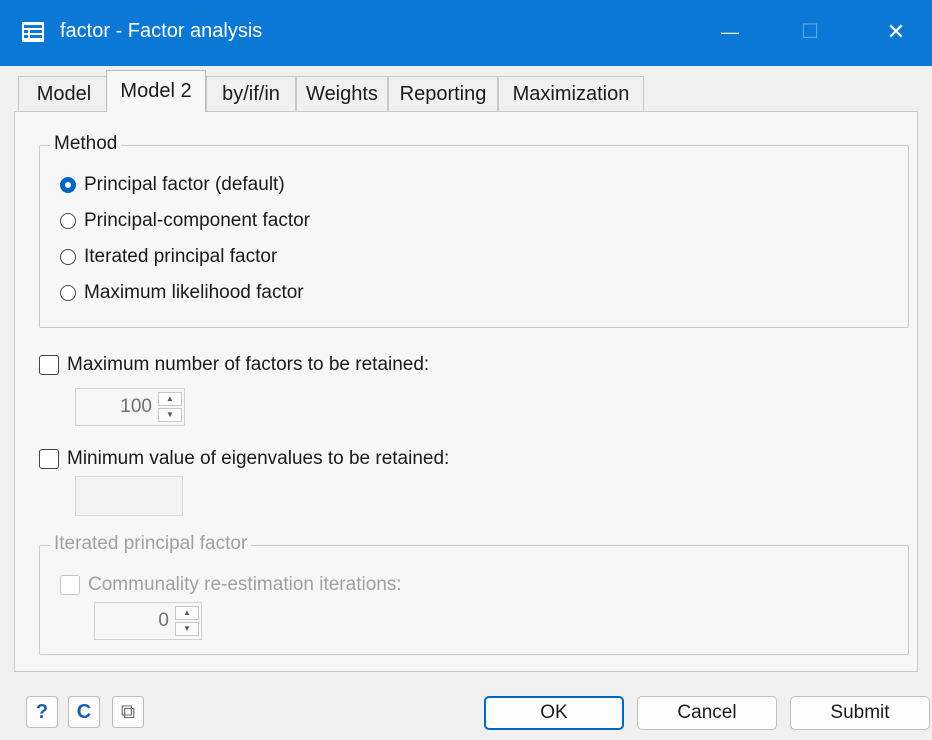 Image resolution: width=932 pixels, height=740 pixels. What do you see at coordinates (70, 585) in the screenshot?
I see `communality-checkbox` at bounding box center [70, 585].